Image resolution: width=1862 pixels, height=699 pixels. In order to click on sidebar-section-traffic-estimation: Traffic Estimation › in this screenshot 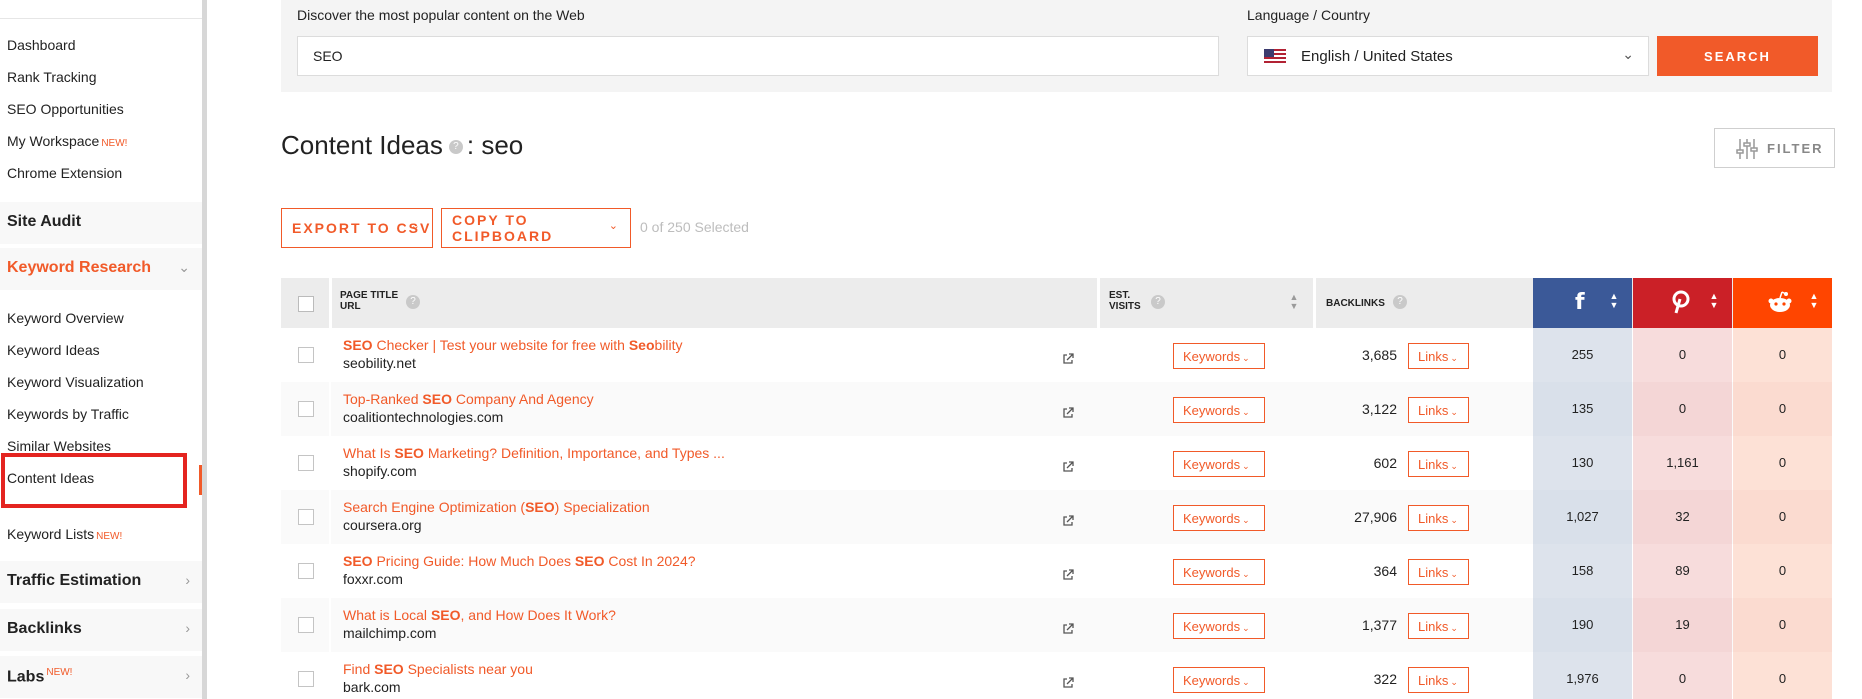, I will do `click(101, 582)`.